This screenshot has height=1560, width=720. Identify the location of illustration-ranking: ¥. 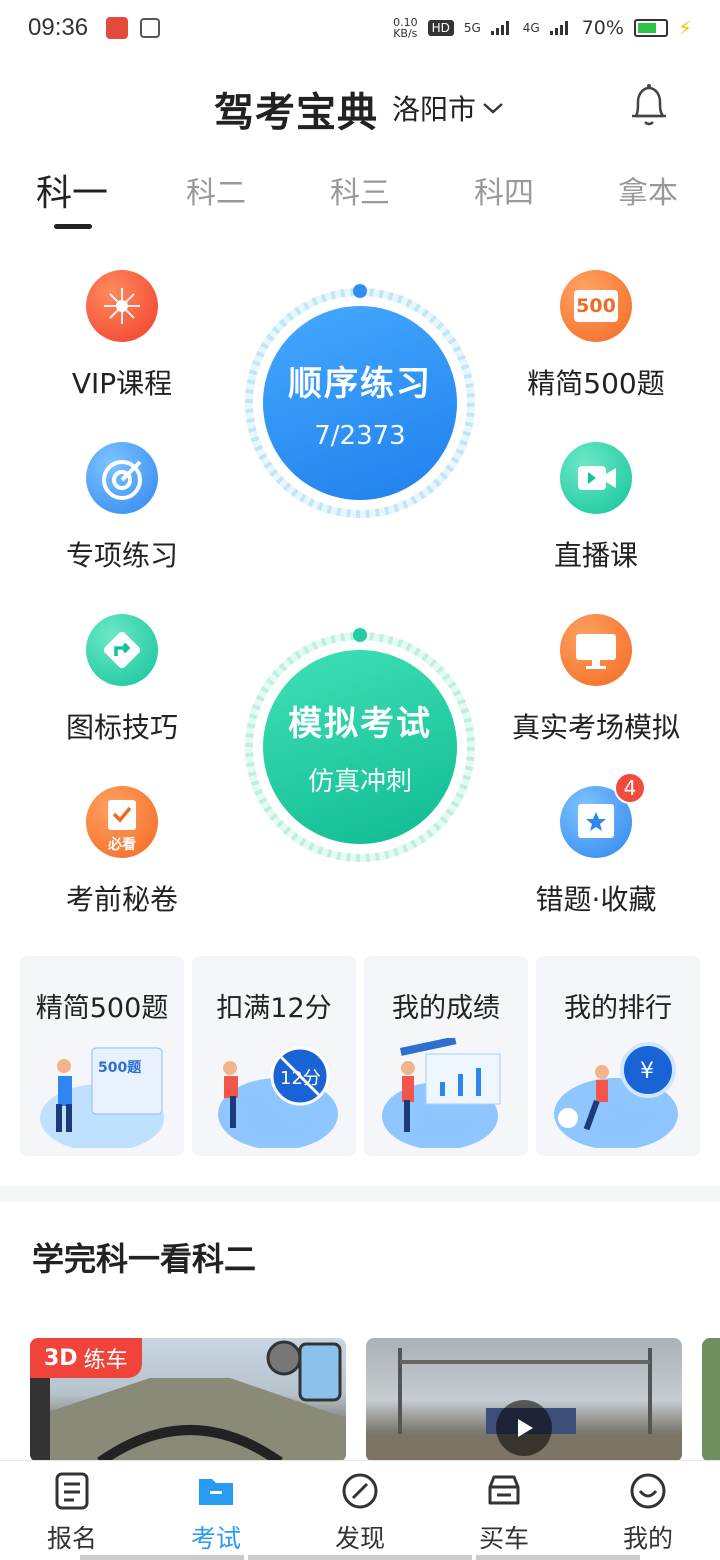
(616, 1095).